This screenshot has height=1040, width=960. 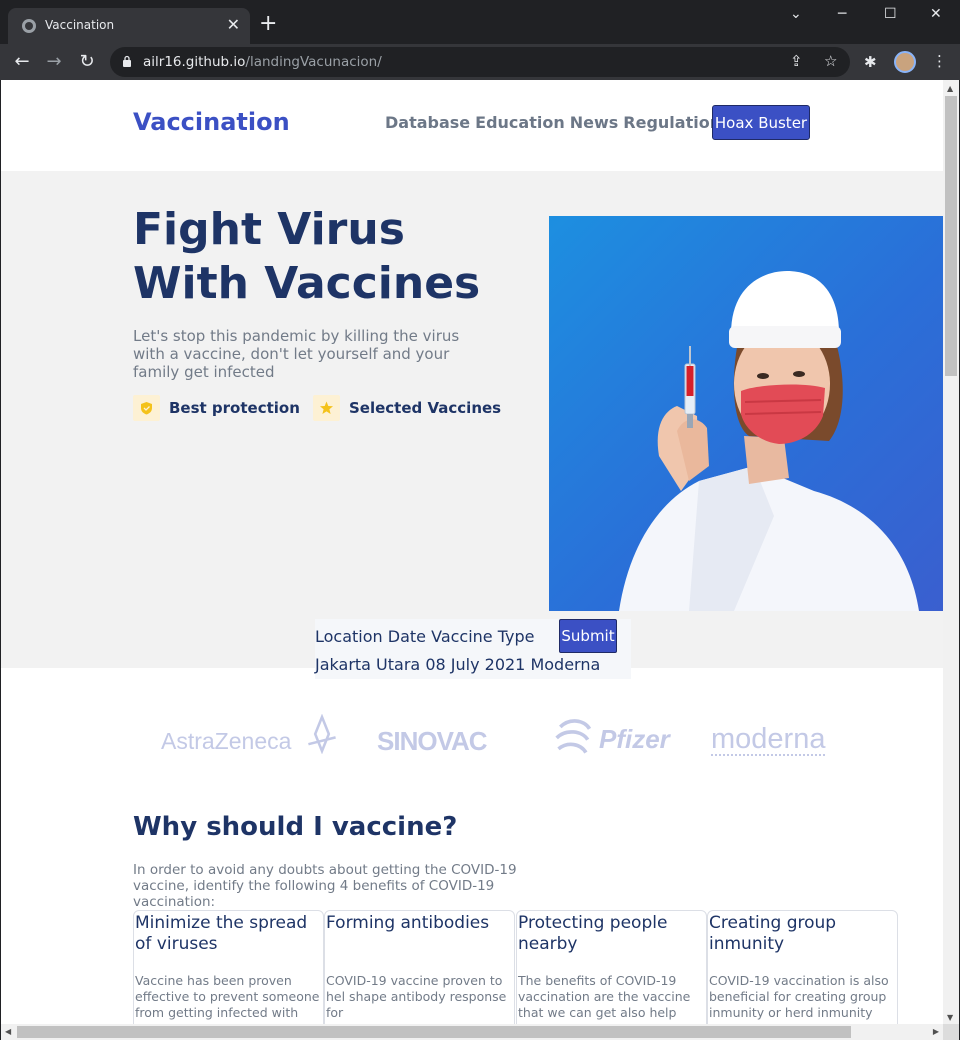 I want to click on form-header-row: Location Date Vaccine Type, so click(x=424, y=636).